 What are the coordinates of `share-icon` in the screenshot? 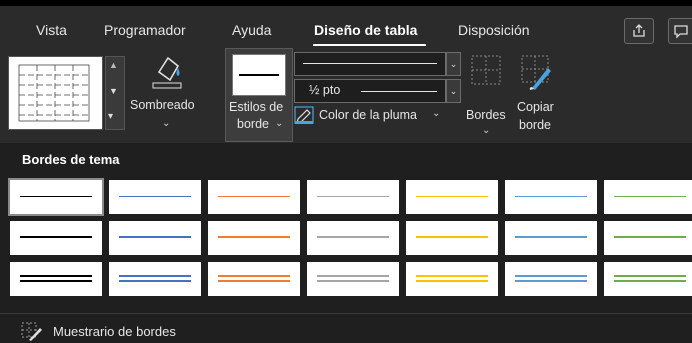 It's located at (639, 31).